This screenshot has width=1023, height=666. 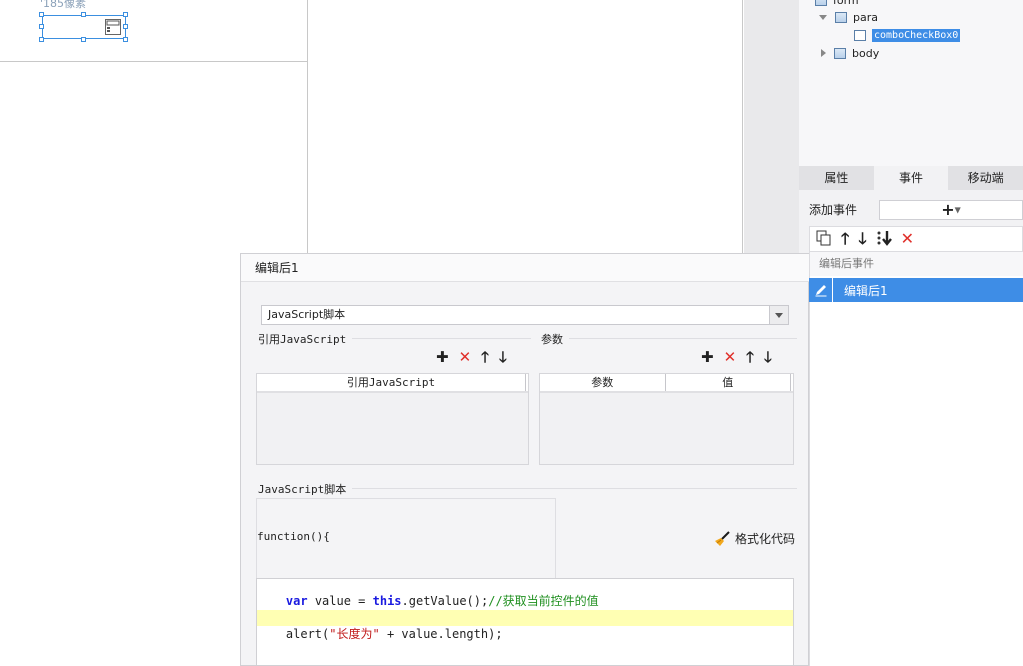 What do you see at coordinates (307, 634) in the screenshot?
I see `code-text: alert(` at bounding box center [307, 634].